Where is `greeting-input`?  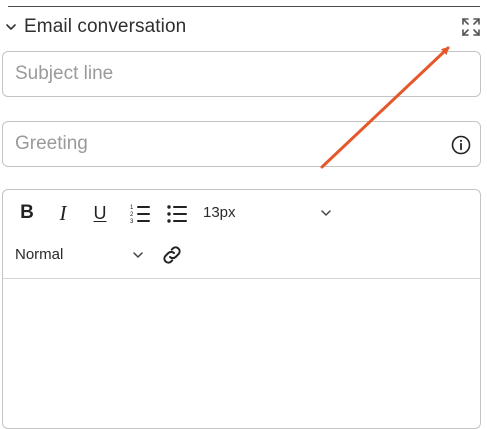
greeting-input is located at coordinates (225, 144).